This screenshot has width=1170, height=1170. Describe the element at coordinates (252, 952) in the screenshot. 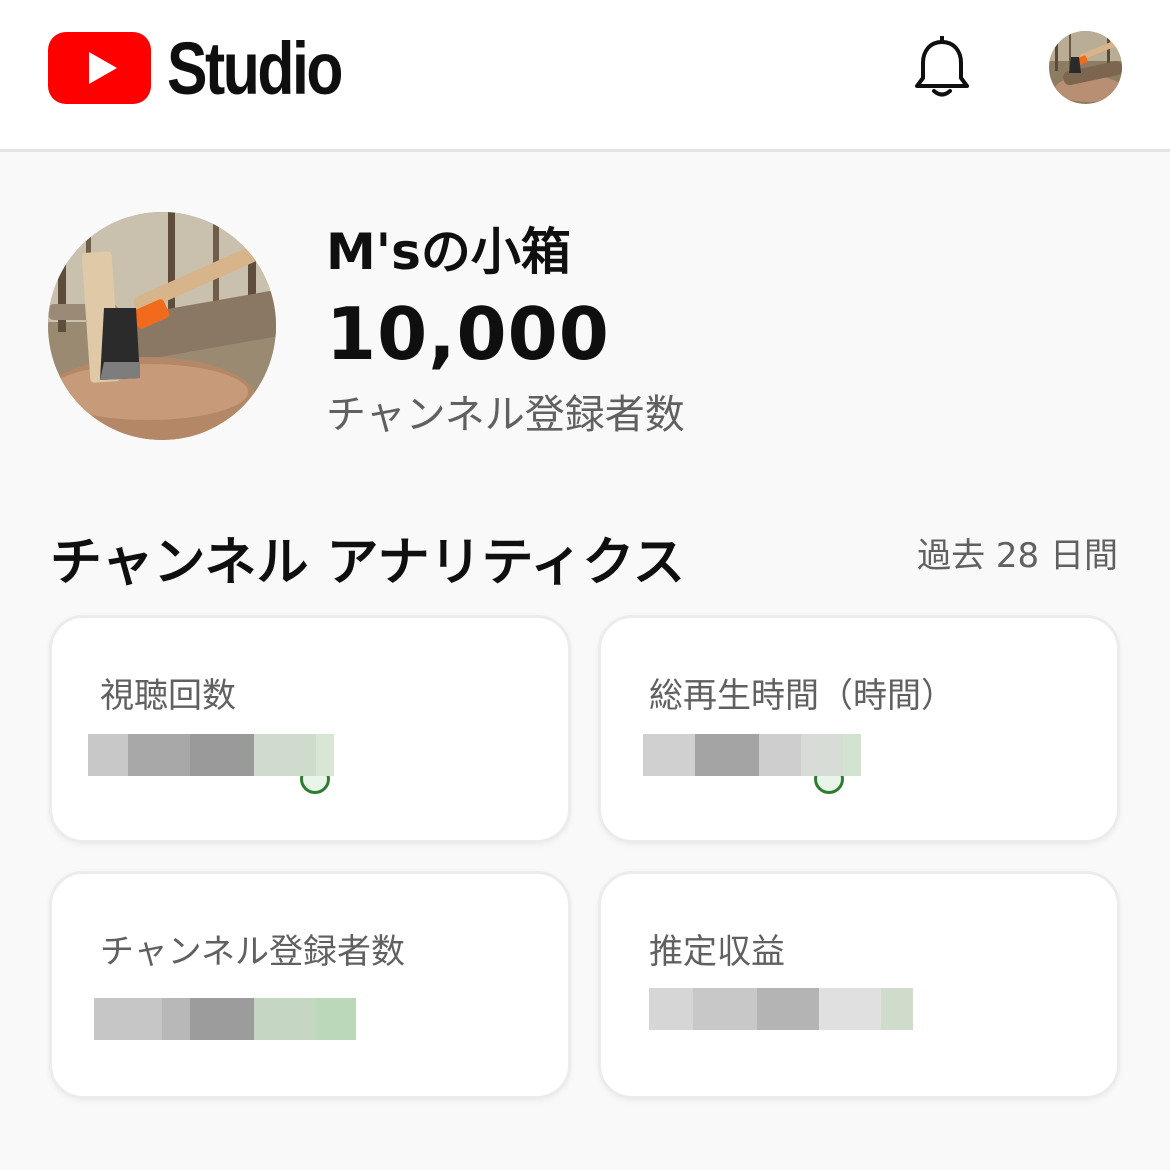

I see `subscribers-card-title: チャンネル登録者数` at that location.